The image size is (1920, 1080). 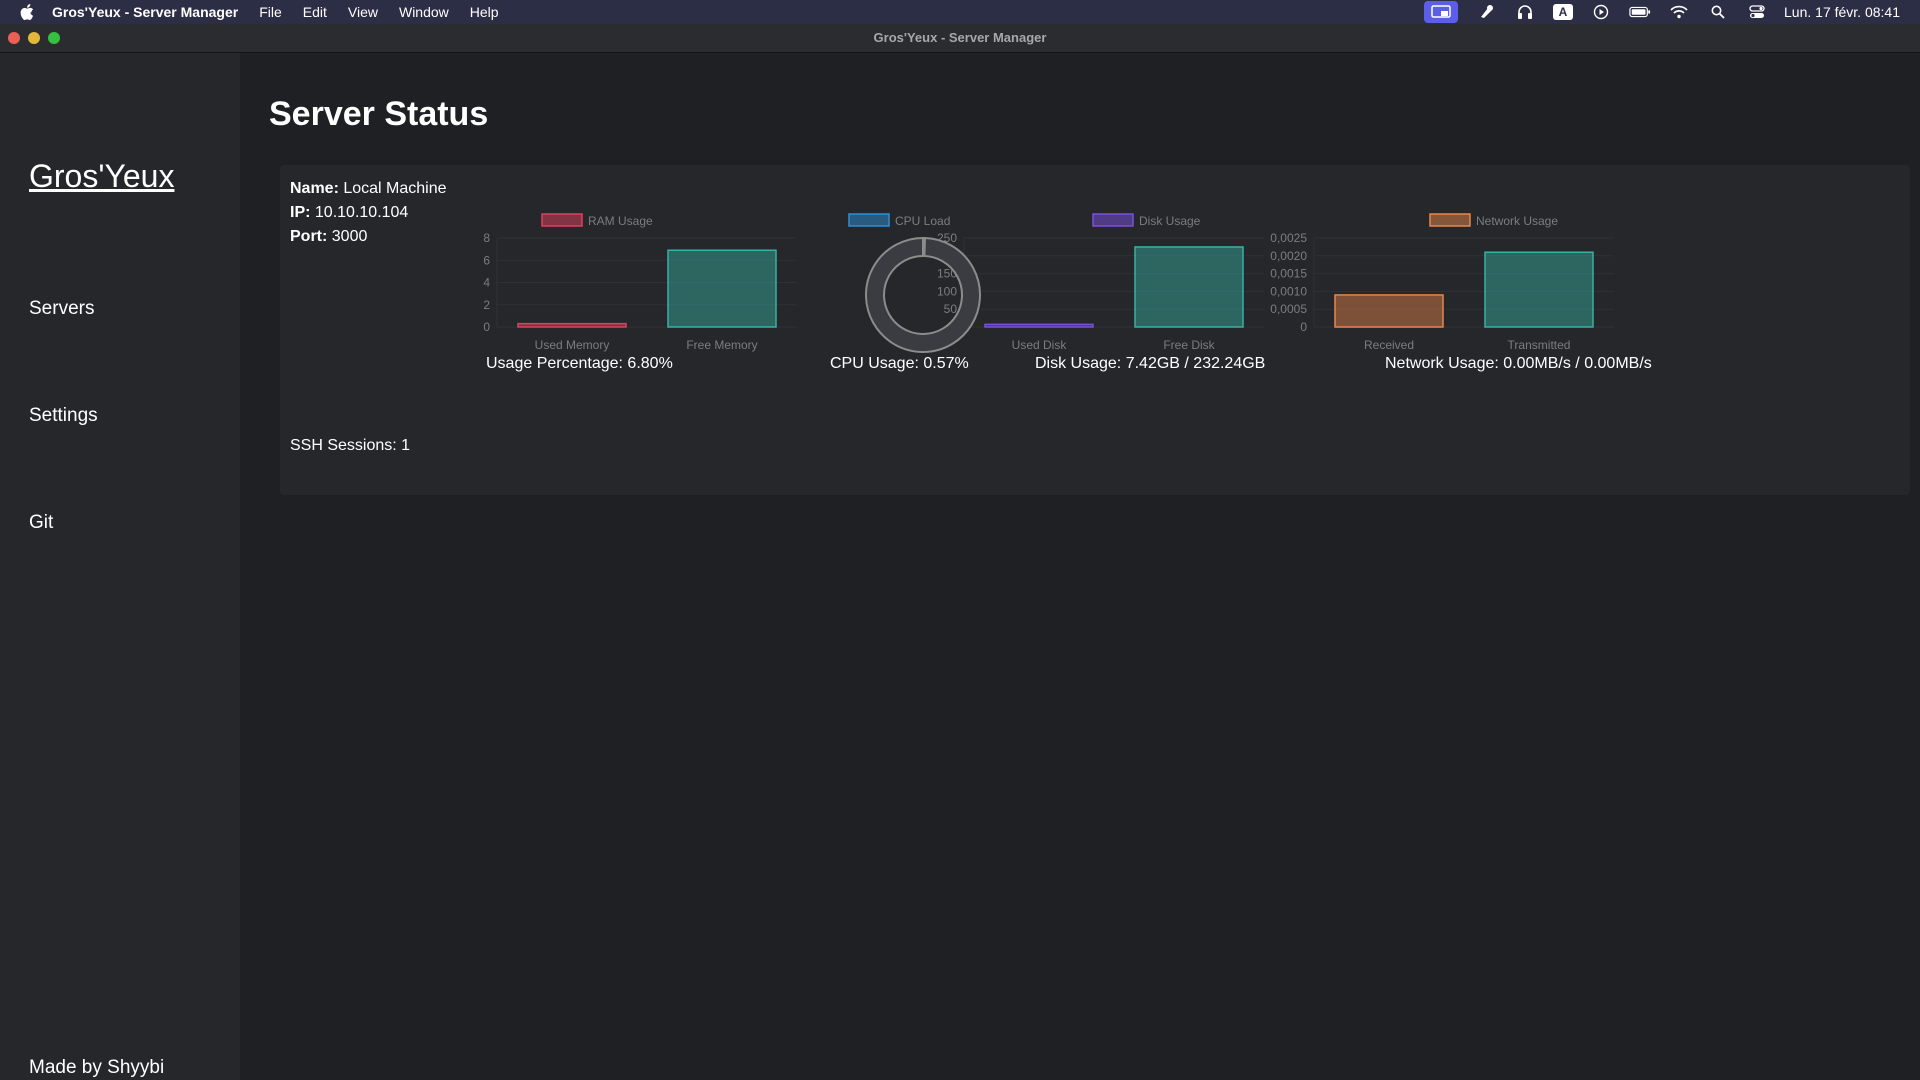 I want to click on window-title: Gros'Yeux - Server Manager, so click(x=960, y=37).